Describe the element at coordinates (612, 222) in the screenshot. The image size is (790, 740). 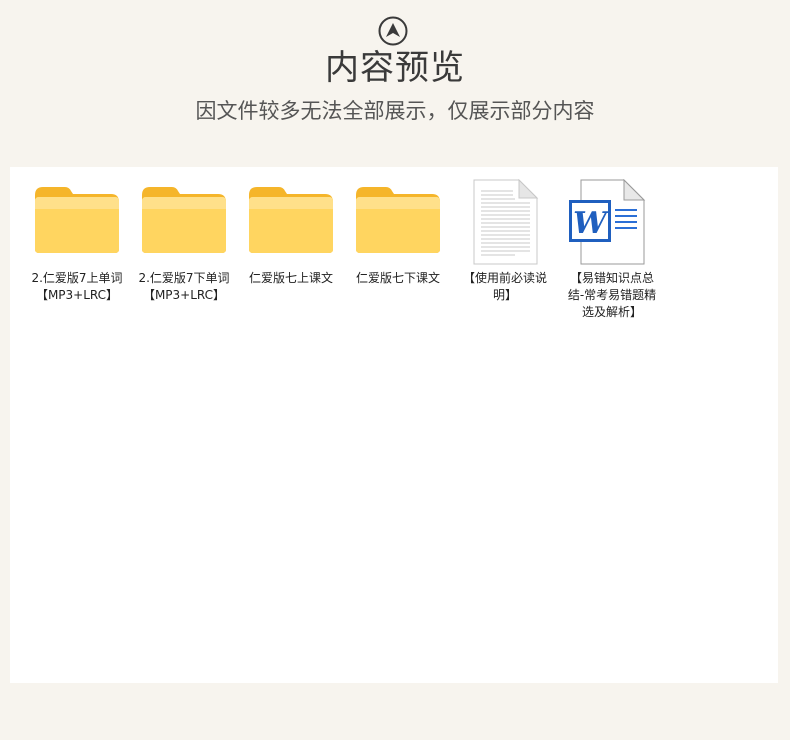
I see `word-document-icon: W` at that location.